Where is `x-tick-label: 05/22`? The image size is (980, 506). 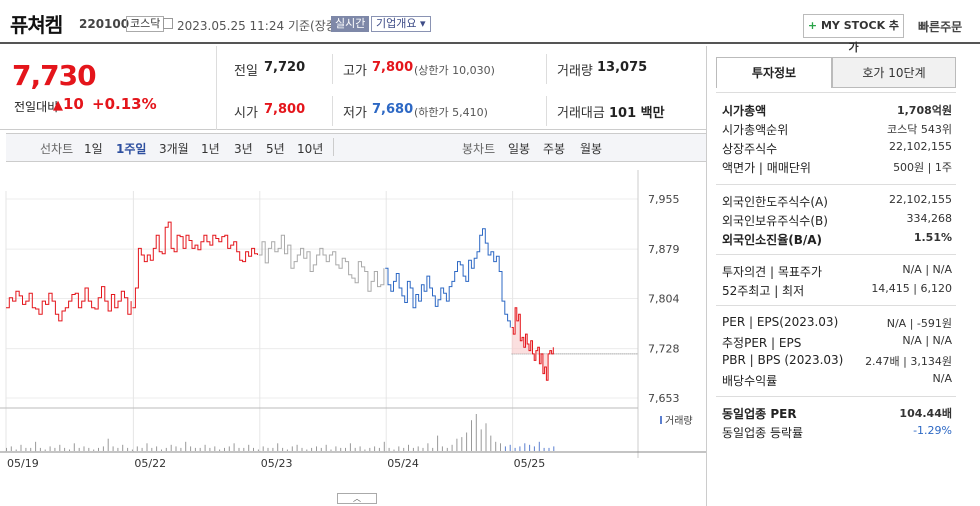
x-tick-label: 05/22 is located at coordinates (150, 463).